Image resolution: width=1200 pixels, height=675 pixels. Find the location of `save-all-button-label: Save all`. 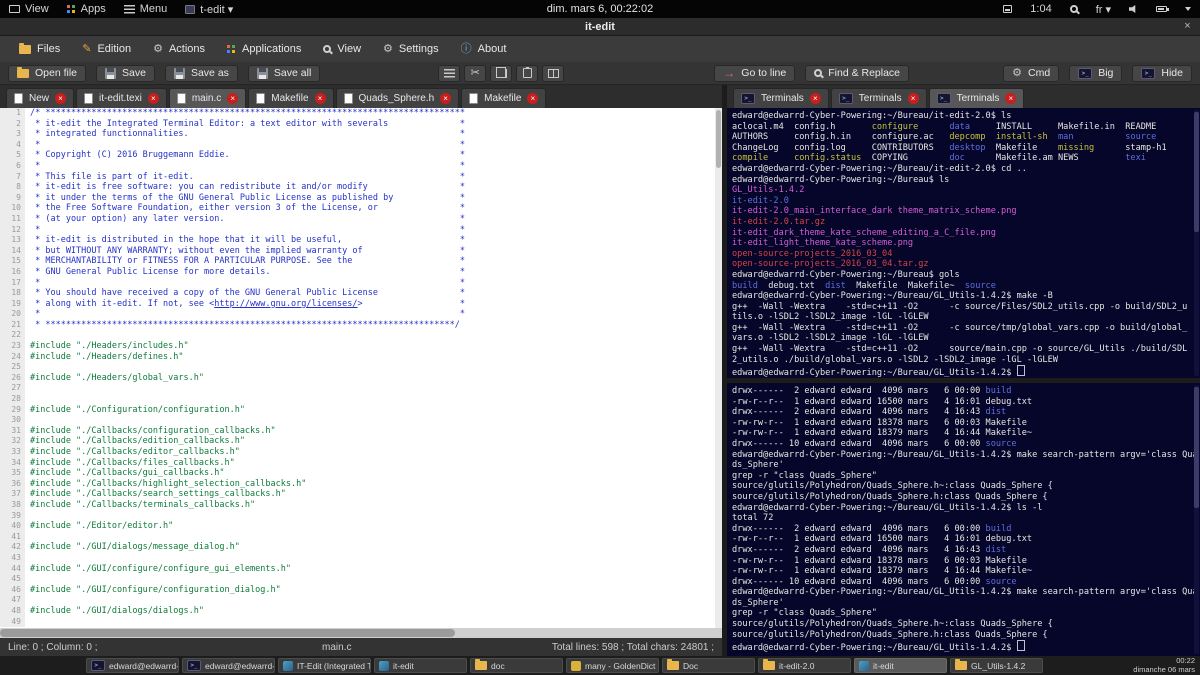

save-all-button-label: Save all is located at coordinates (292, 73).